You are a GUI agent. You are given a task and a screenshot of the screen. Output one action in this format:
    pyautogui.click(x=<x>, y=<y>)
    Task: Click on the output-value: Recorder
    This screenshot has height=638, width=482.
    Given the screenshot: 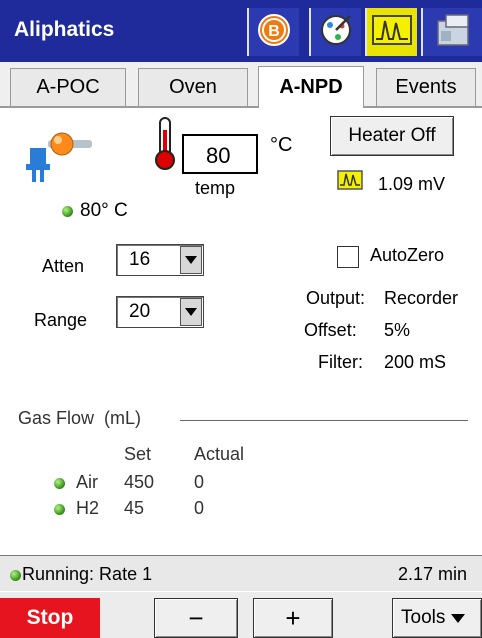 What is the action you would take?
    pyautogui.click(x=421, y=298)
    